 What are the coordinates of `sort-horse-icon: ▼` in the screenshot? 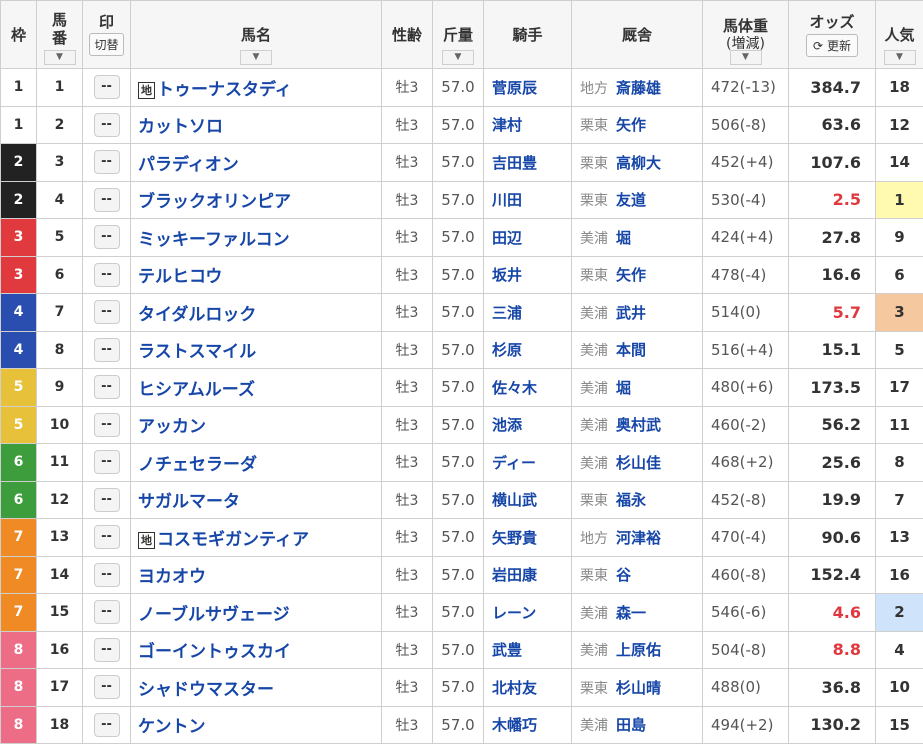 It's located at (256, 57).